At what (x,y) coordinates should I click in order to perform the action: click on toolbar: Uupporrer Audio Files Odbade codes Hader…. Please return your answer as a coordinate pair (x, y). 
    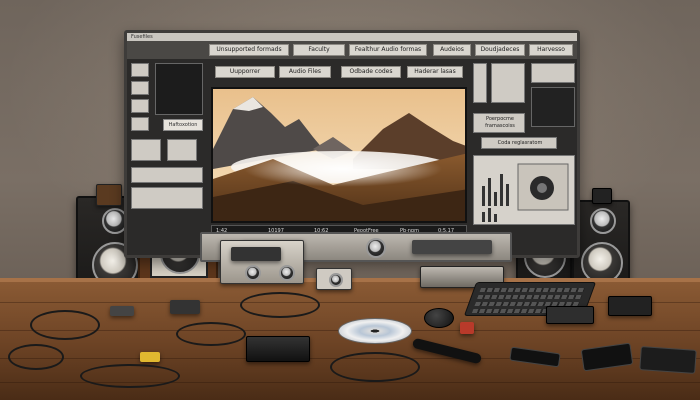
    Looking at the image, I should click on (342, 72).